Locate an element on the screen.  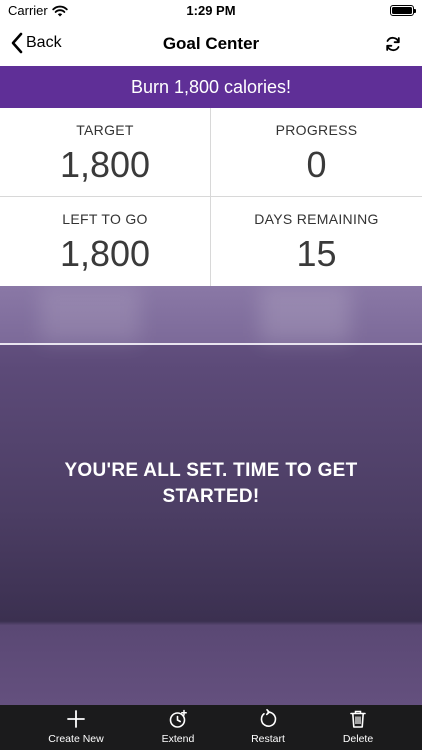
goal-banner-text: Burn 1,800 calories! is located at coordinates (211, 86).